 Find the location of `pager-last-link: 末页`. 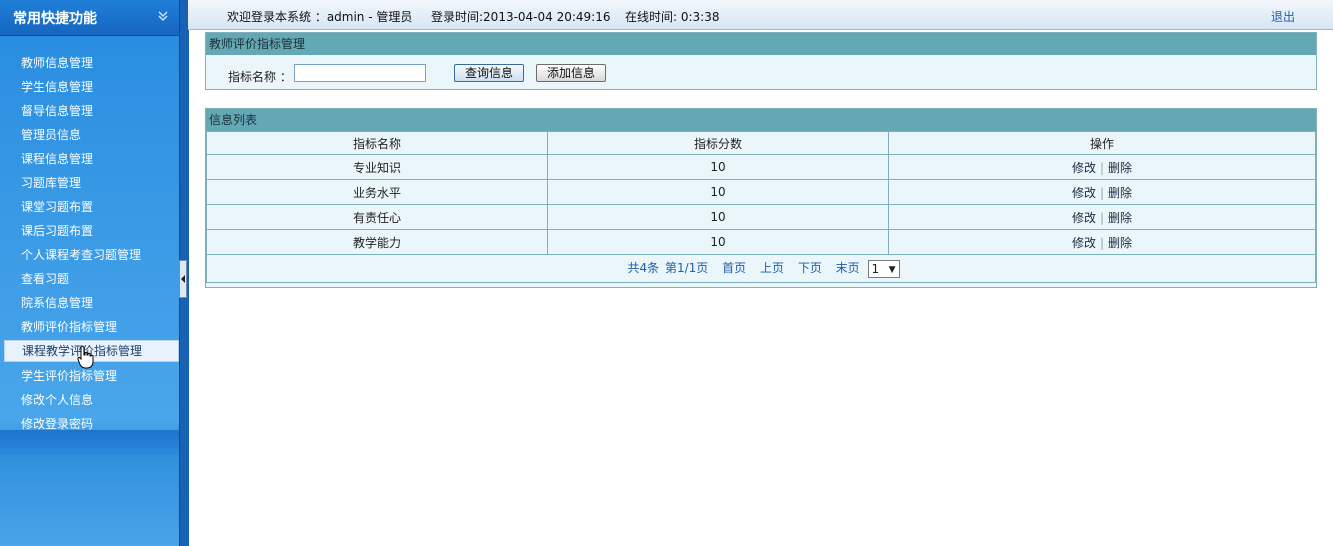

pager-last-link: 末页 is located at coordinates (848, 268).